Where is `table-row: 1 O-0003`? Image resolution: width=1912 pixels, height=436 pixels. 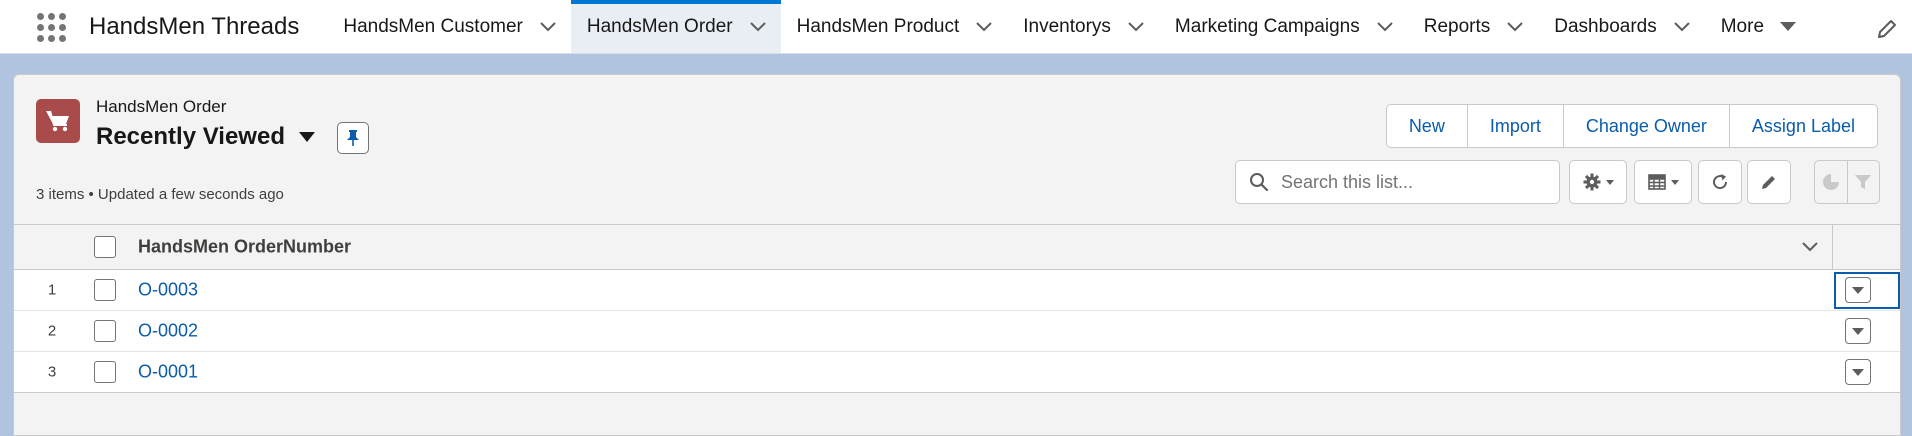
table-row: 1 O-0003 is located at coordinates (957, 290).